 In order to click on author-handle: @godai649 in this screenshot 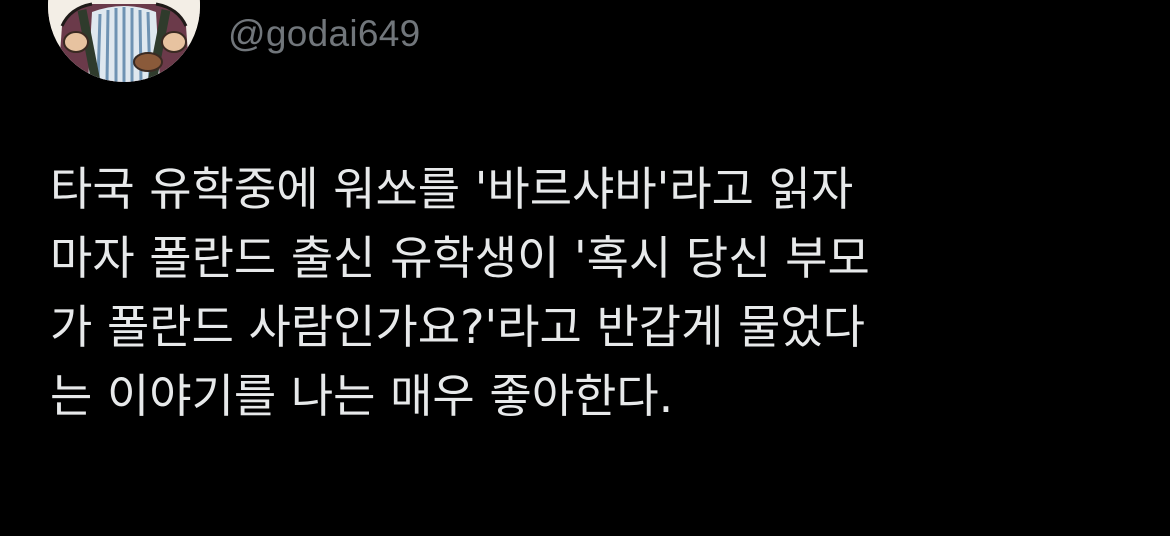, I will do `click(324, 34)`.